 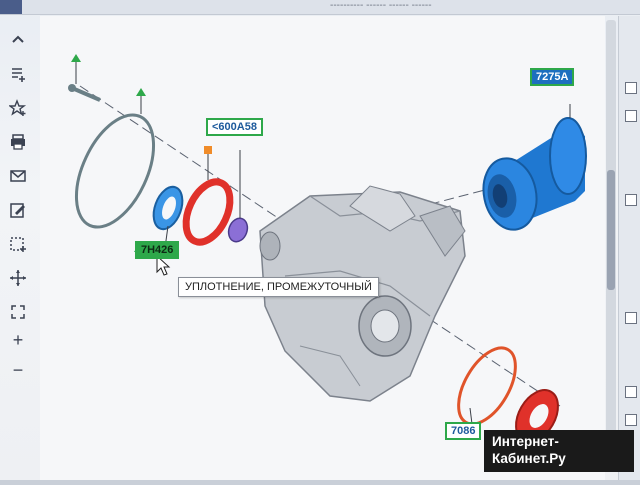 What do you see at coordinates (381, 5) in the screenshot?
I see `window-title: ---------- ------ ------ ------` at bounding box center [381, 5].